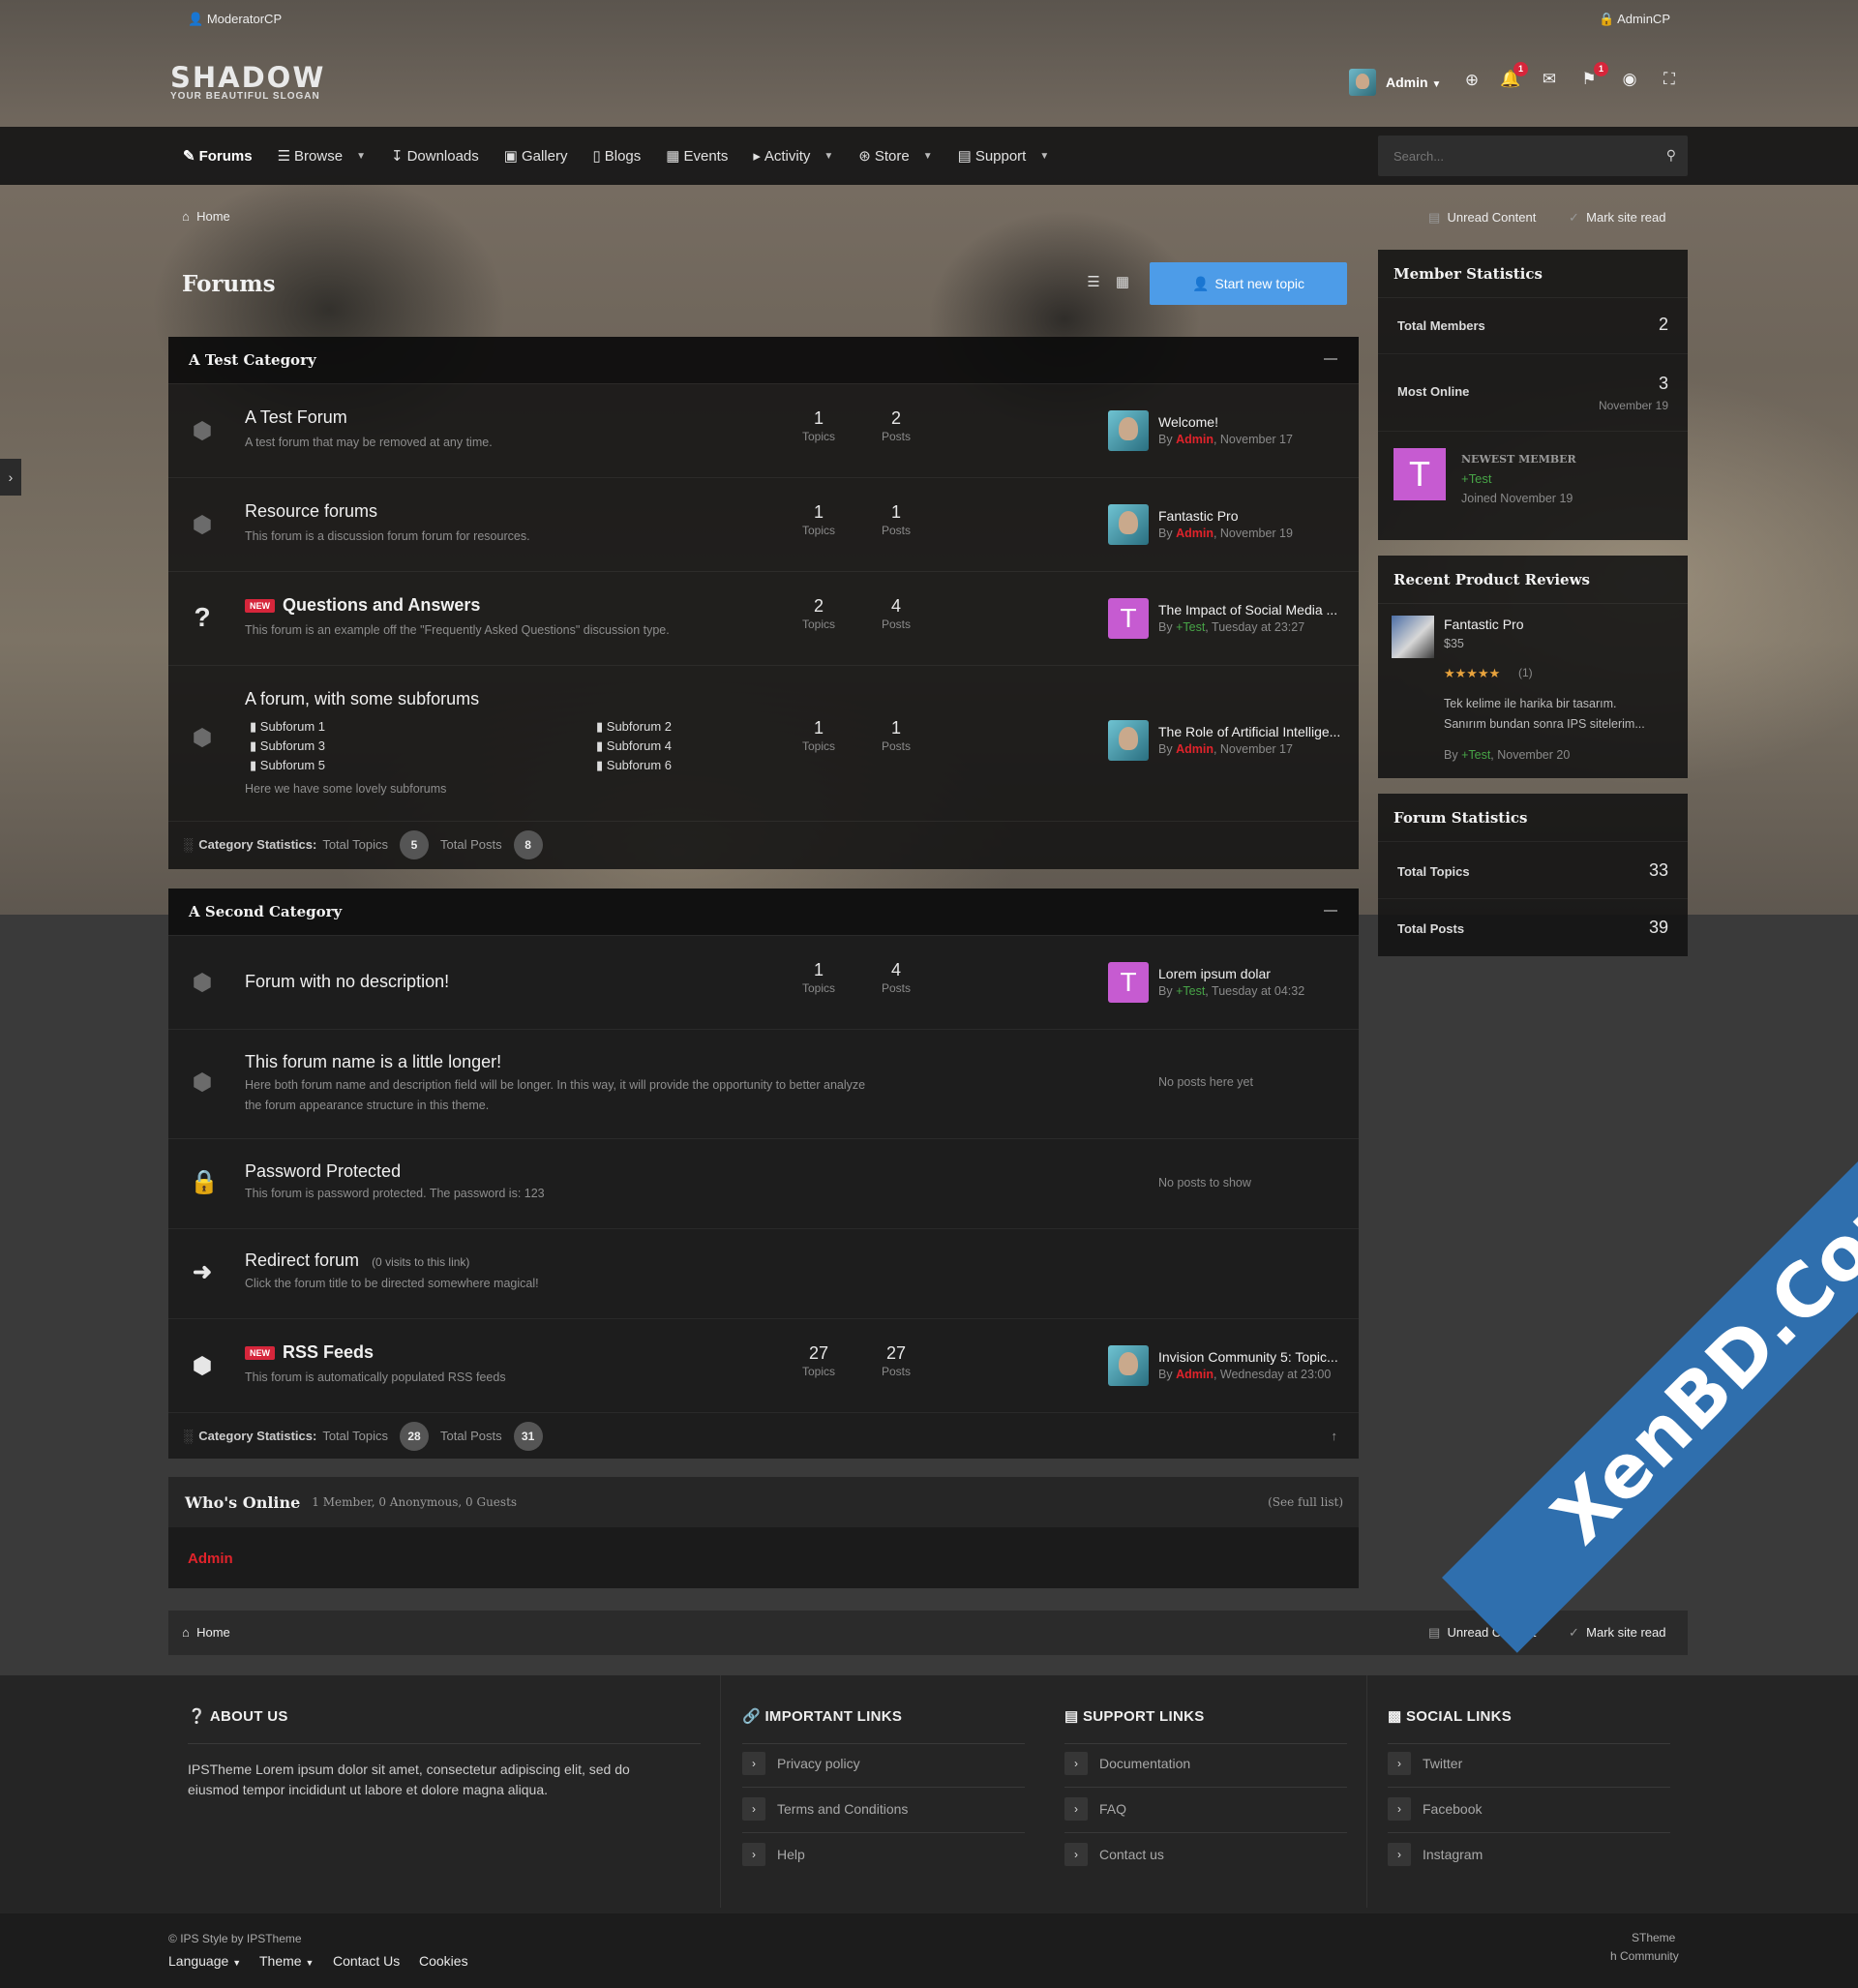  What do you see at coordinates (896, 530) in the screenshot?
I see `posts-label: Posts` at bounding box center [896, 530].